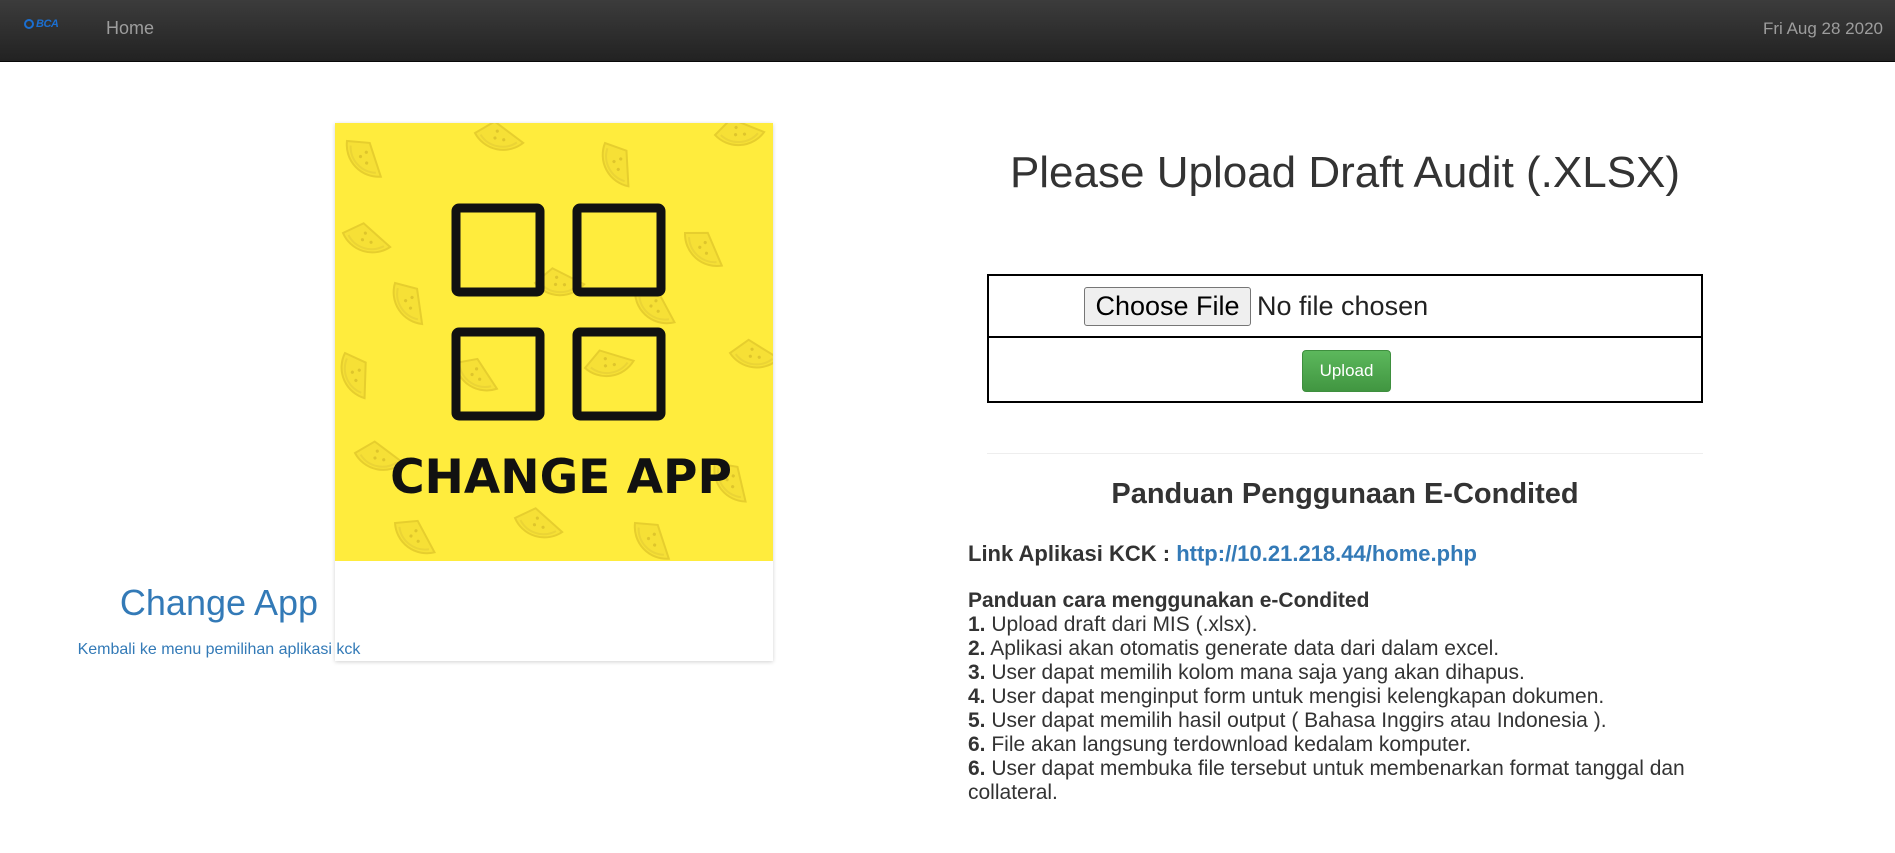  I want to click on step-number: 3., so click(977, 672).